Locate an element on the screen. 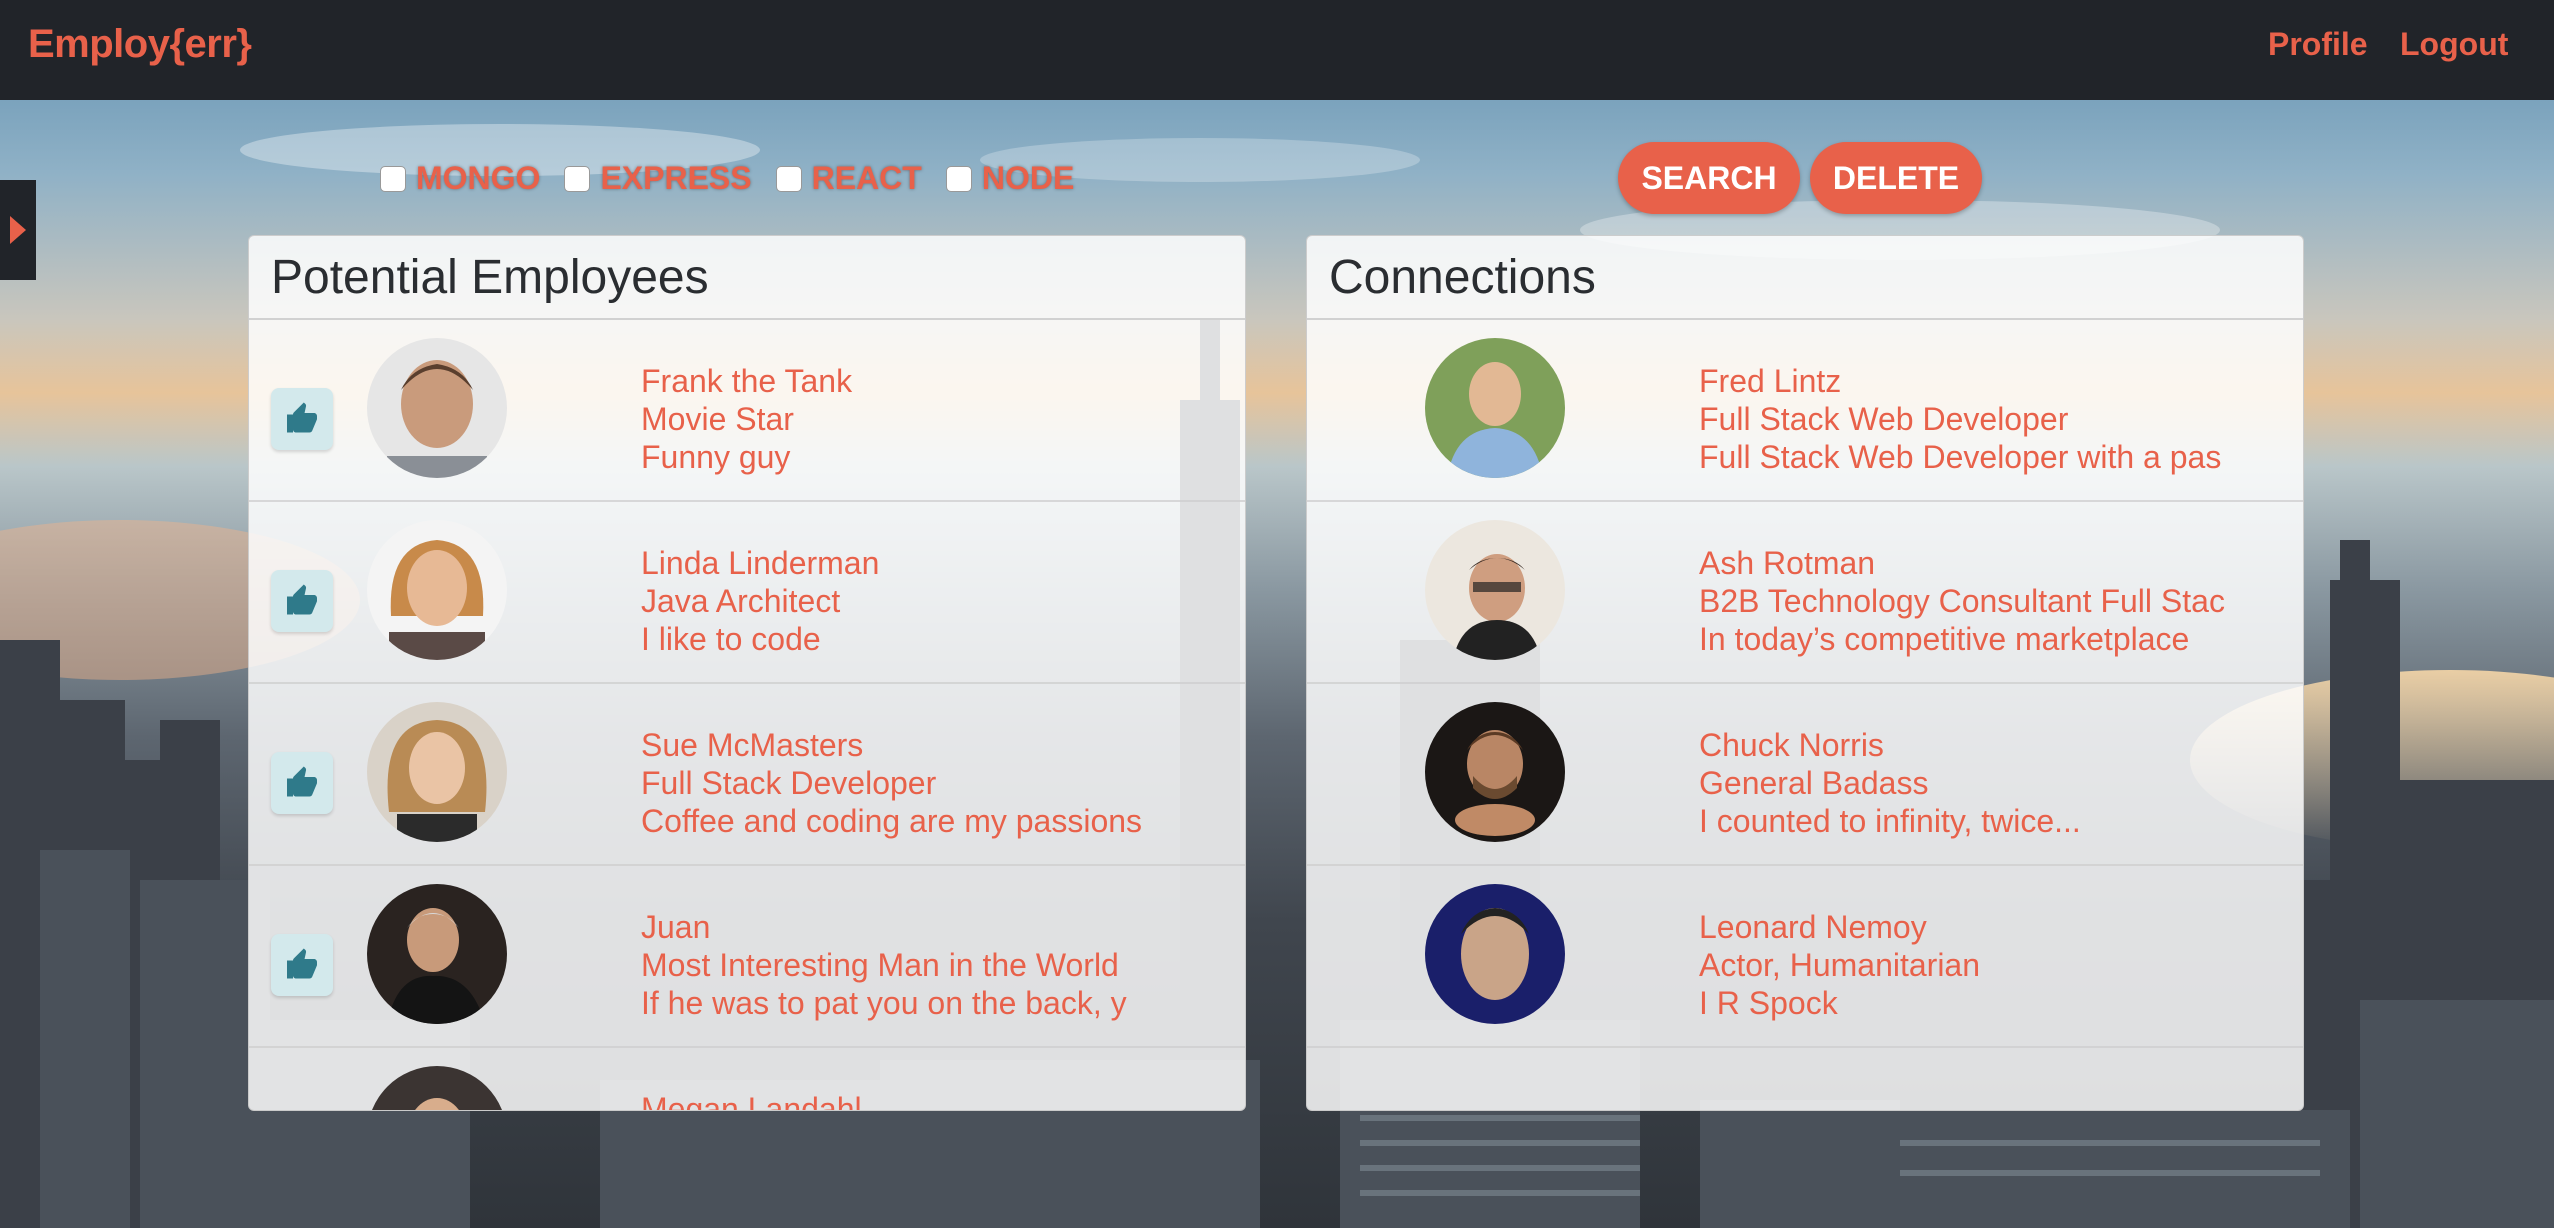 The image size is (2554, 1228). list-item: Megan Landahl is located at coordinates (747, 1079).